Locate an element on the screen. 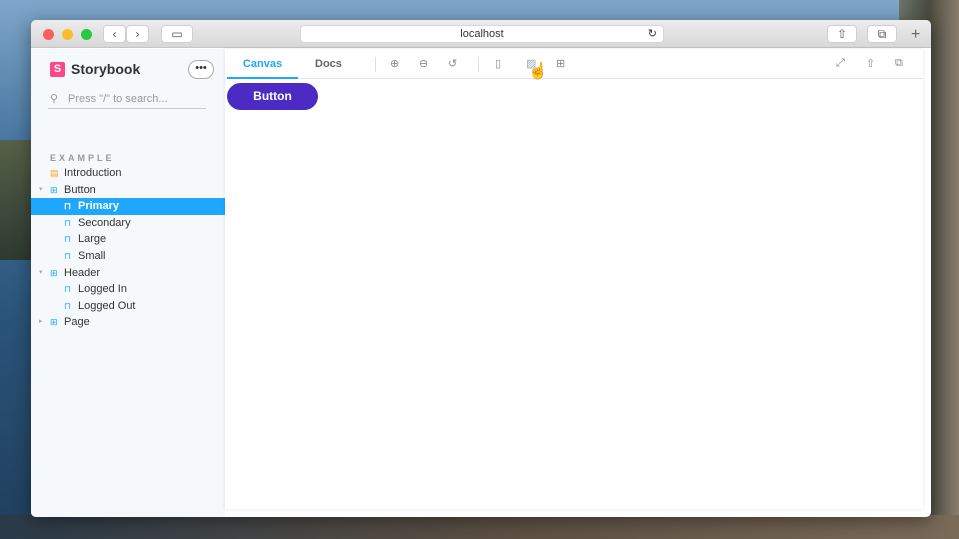 The width and height of the screenshot is (959, 539). sidebar-item-page: ▸ ⊞ Page is located at coordinates (128, 322).